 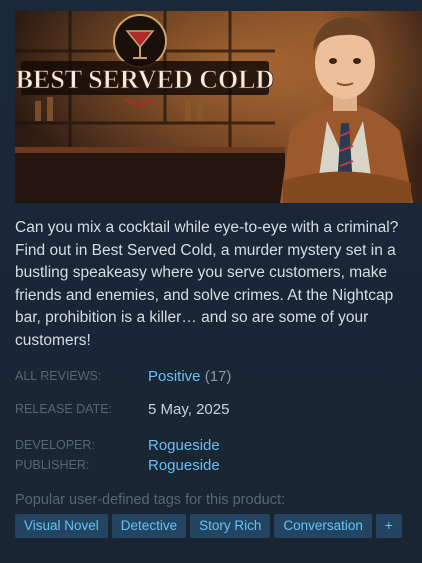 I want to click on review-count: (17), so click(x=218, y=376).